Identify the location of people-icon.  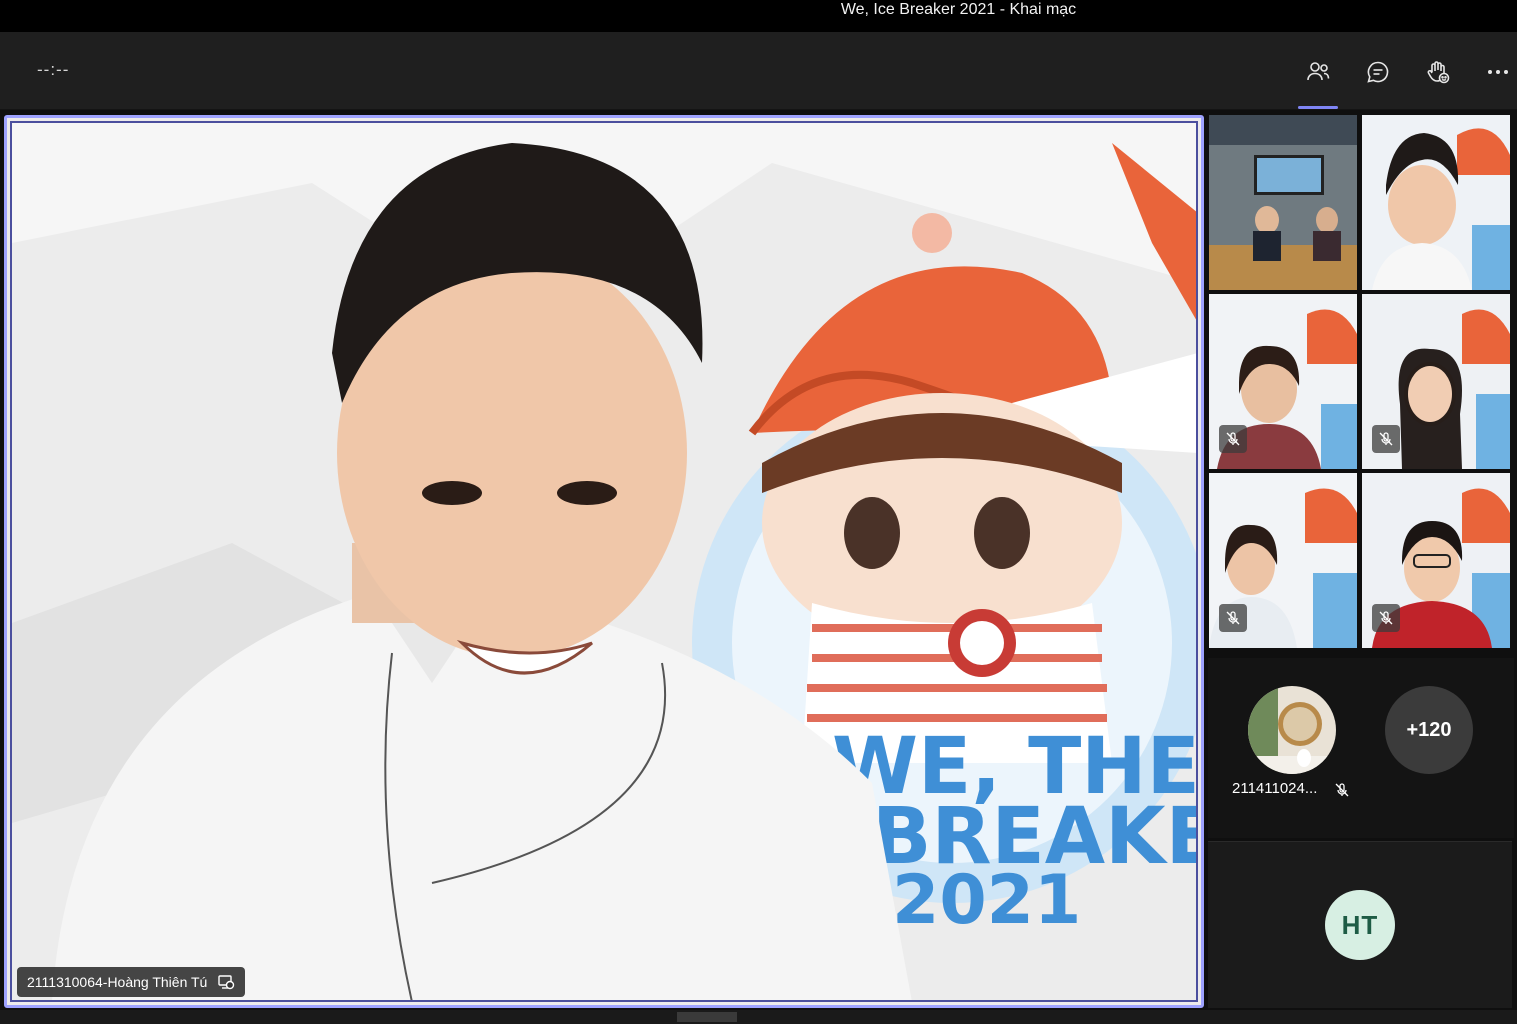
(1318, 71).